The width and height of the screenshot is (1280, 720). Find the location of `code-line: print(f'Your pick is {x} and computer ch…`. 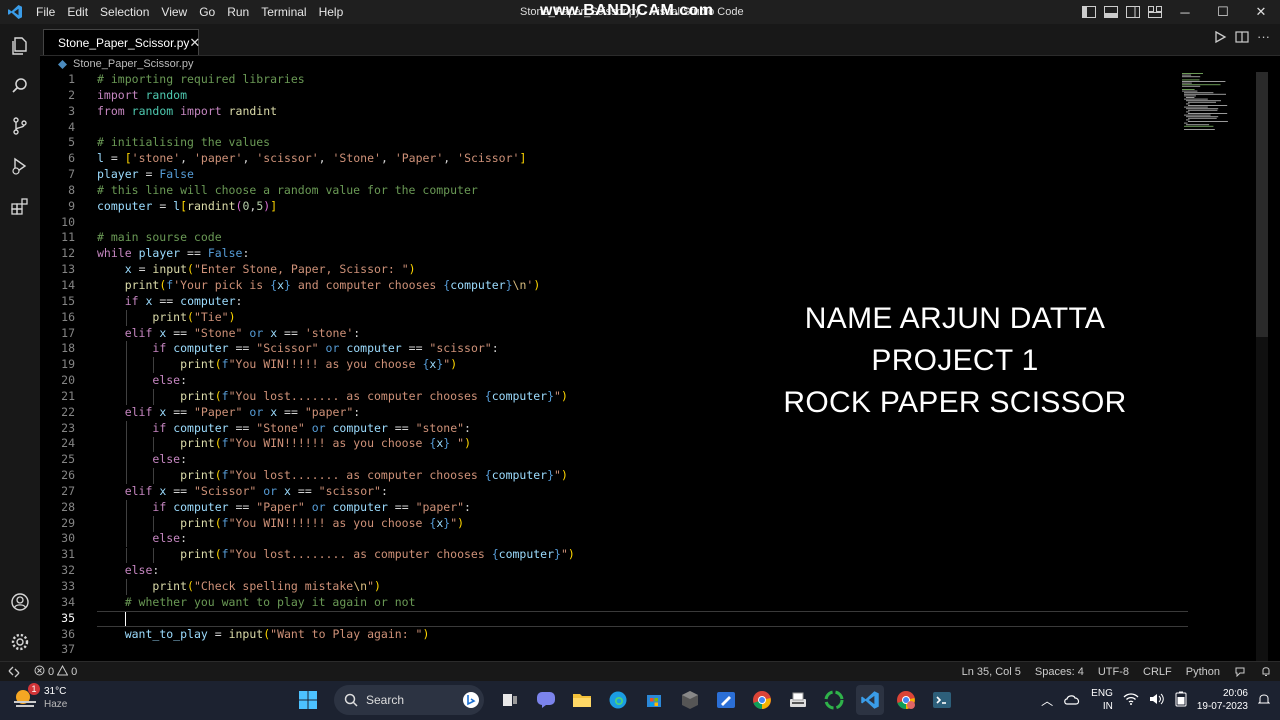

code-line: print(f'Your pick is {x} and computer ch… is located at coordinates (647, 286).